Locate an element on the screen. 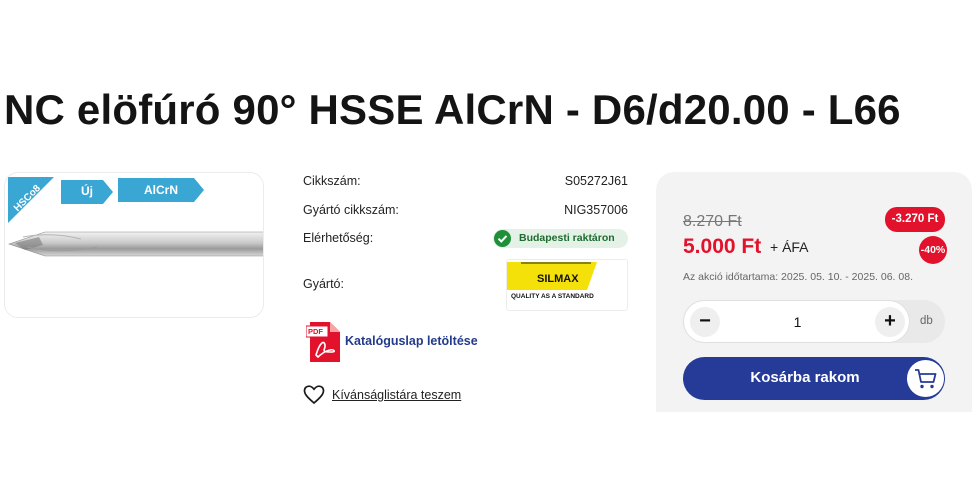  cart-icon is located at coordinates (925, 378).